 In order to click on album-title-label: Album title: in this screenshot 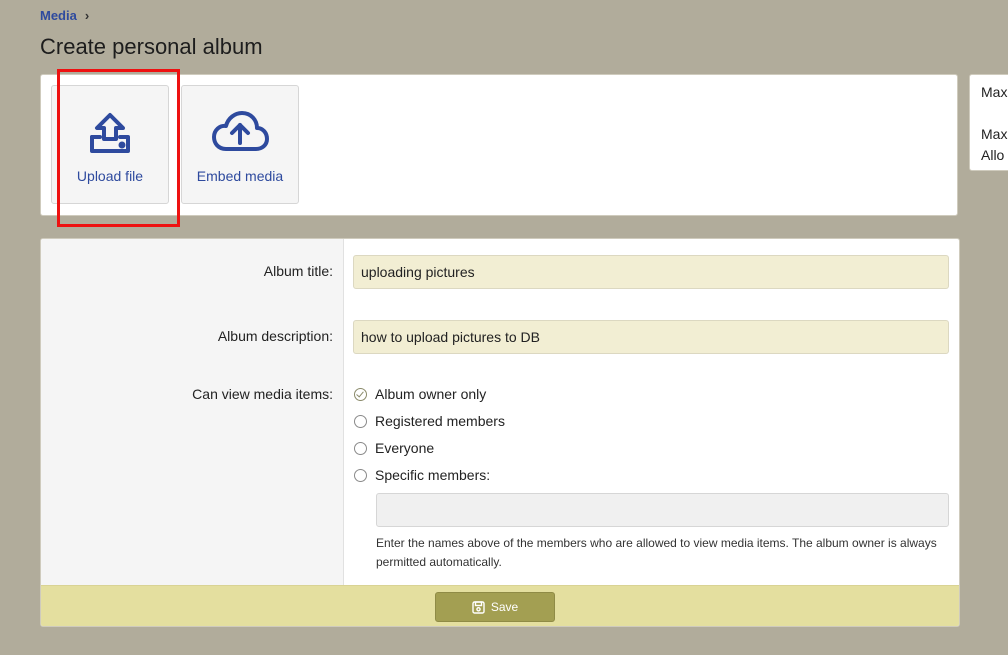, I will do `click(298, 271)`.